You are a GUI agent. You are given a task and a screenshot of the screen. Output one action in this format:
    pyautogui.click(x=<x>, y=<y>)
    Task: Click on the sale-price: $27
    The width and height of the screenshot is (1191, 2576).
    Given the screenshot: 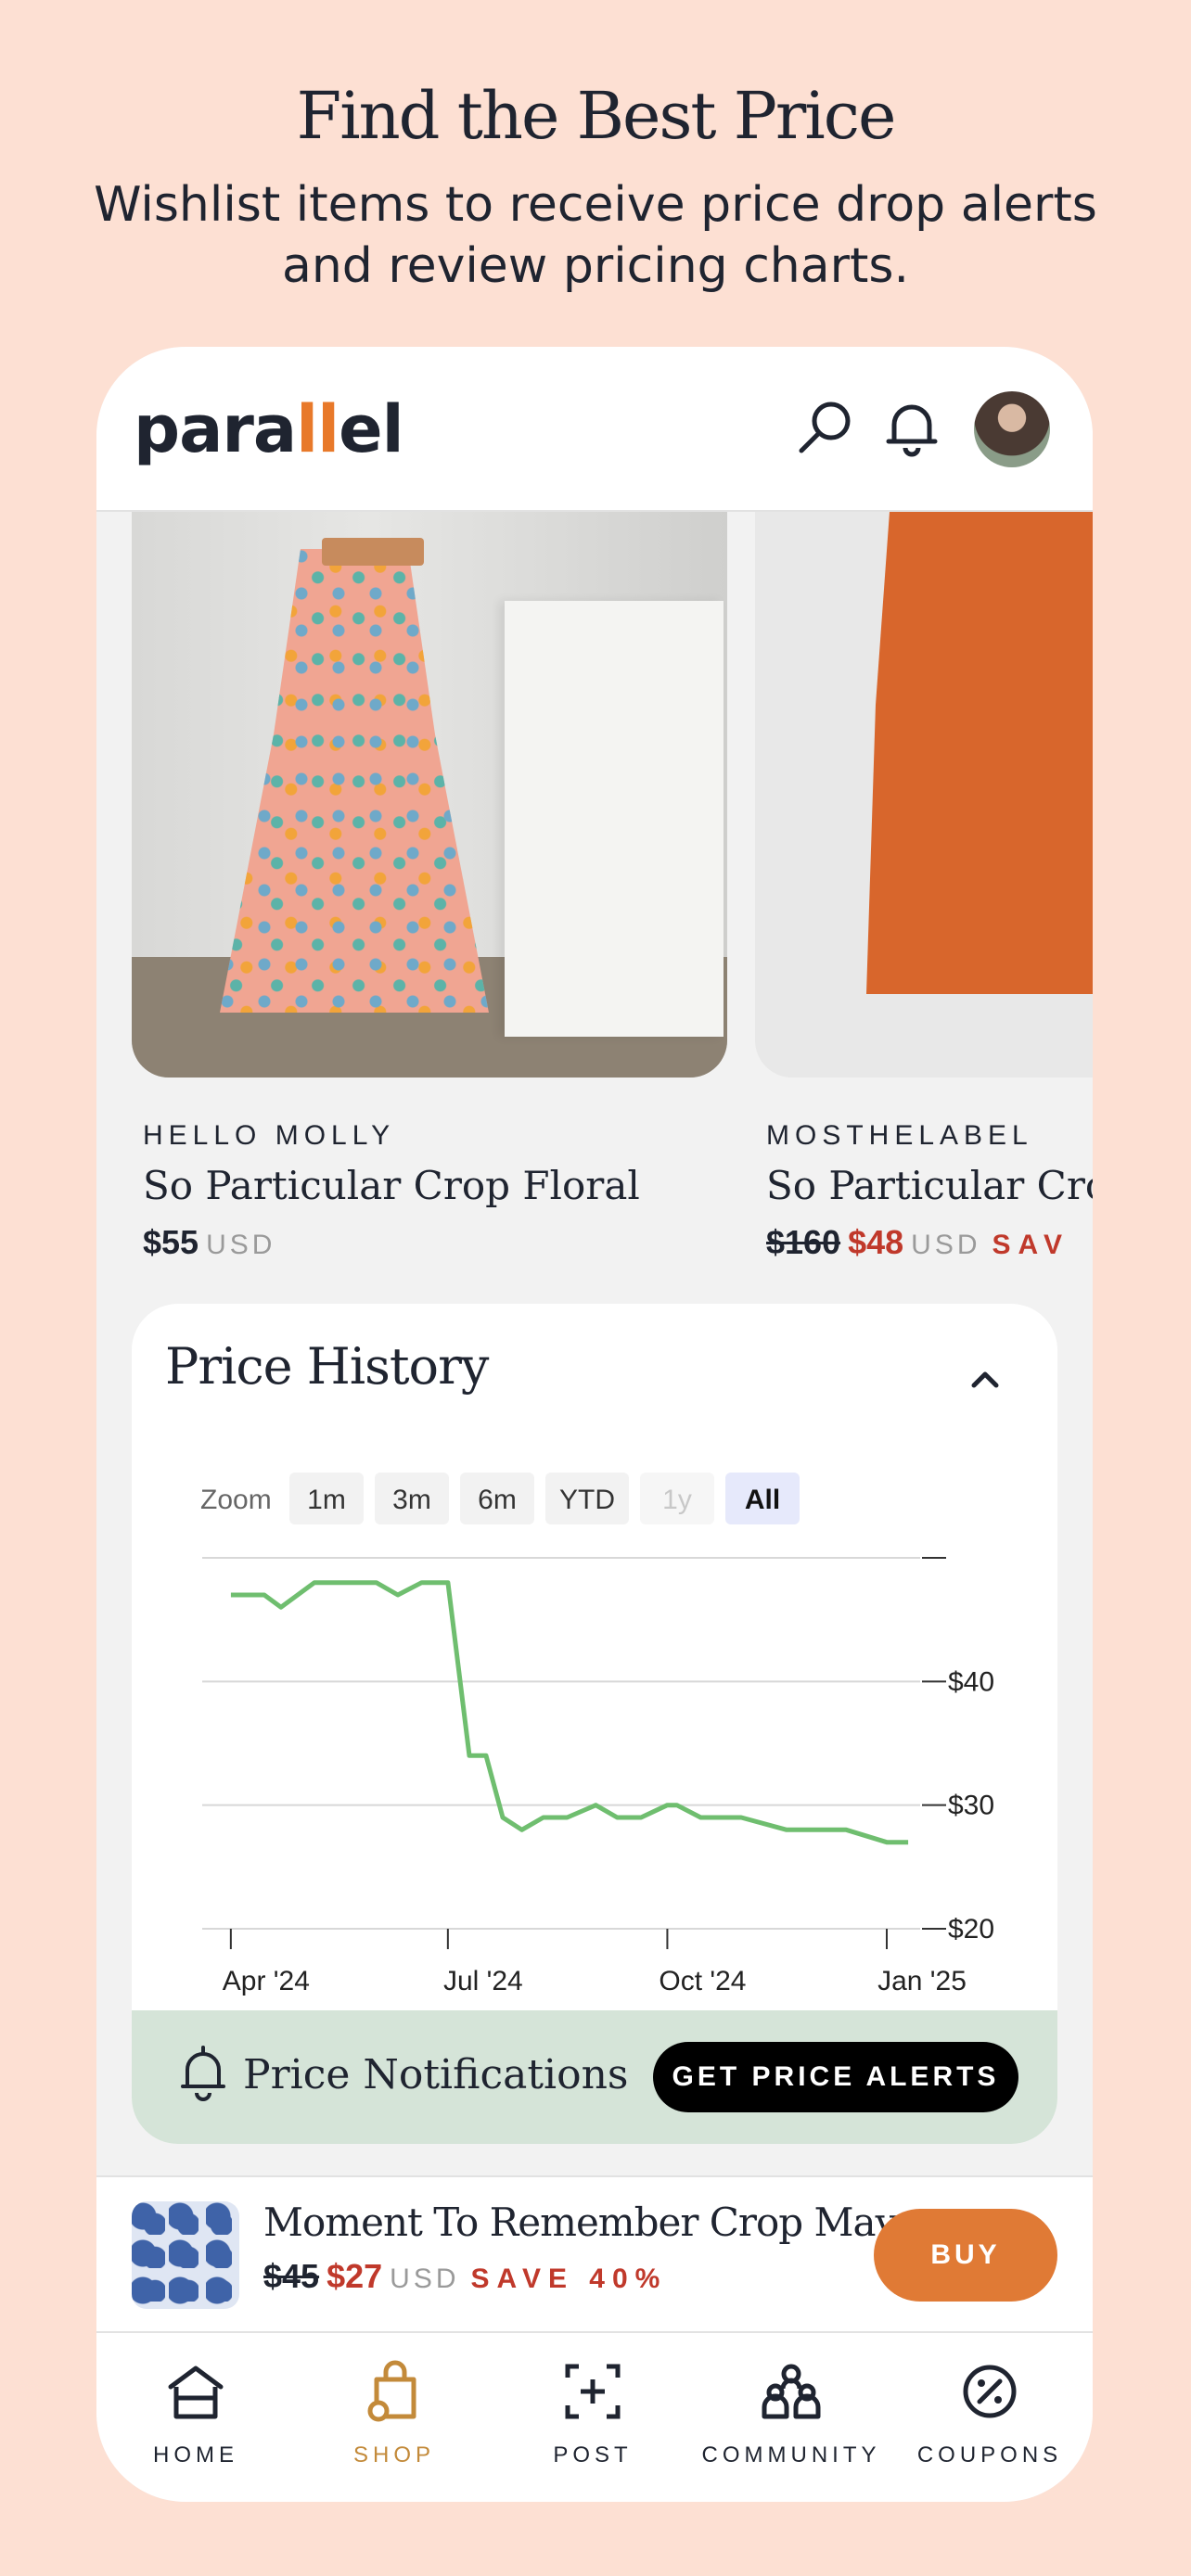 What is the action you would take?
    pyautogui.click(x=355, y=2276)
    